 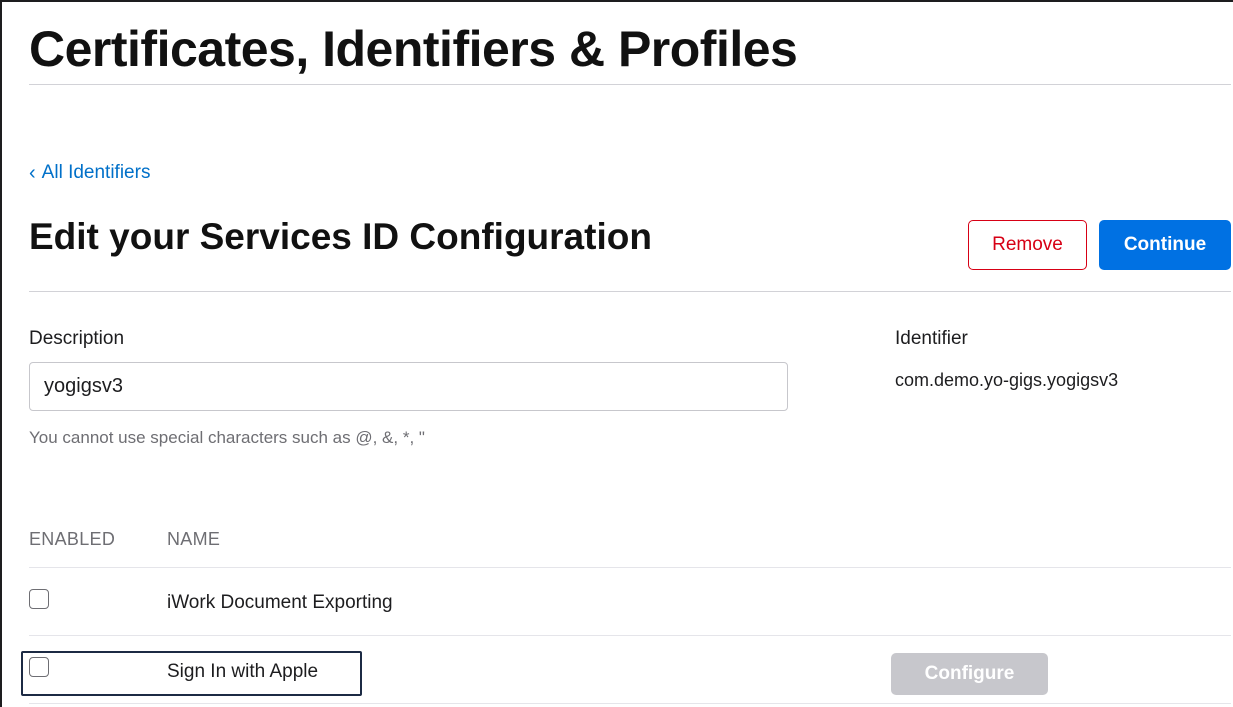 I want to click on enabled-checkbox-sign-in-with-apple, so click(x=39, y=667).